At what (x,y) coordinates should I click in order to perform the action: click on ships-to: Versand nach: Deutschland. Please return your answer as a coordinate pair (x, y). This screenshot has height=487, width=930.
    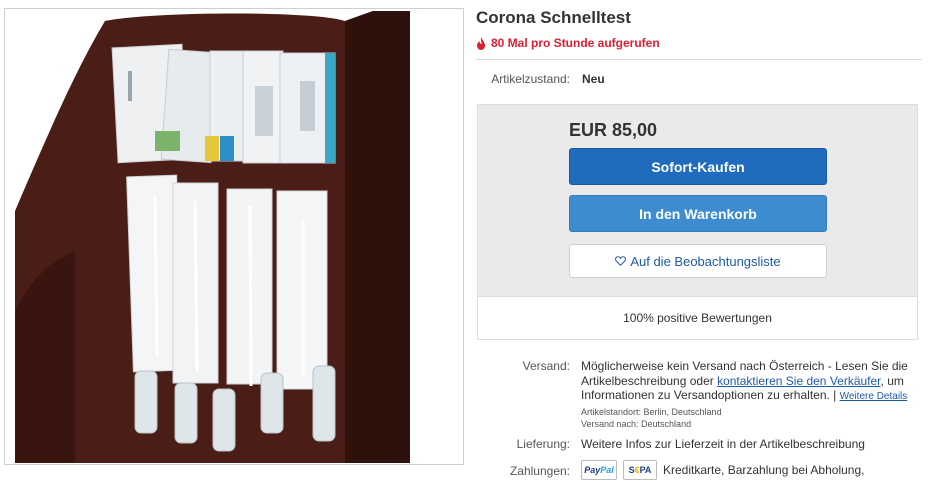
    Looking at the image, I should click on (636, 423).